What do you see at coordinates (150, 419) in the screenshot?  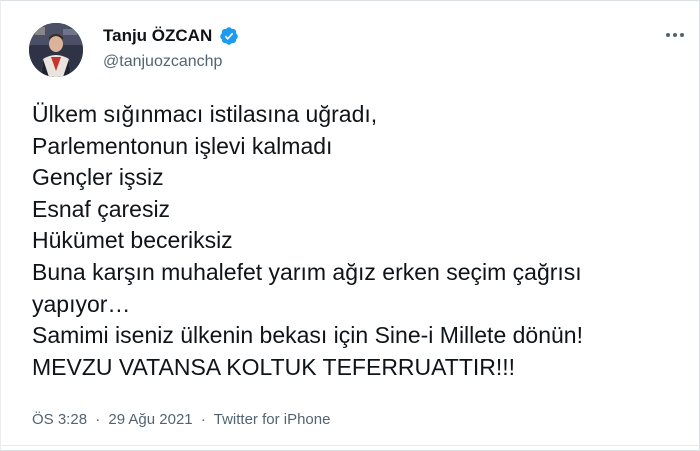 I see `tweet-date: 29 Ağu 2021` at bounding box center [150, 419].